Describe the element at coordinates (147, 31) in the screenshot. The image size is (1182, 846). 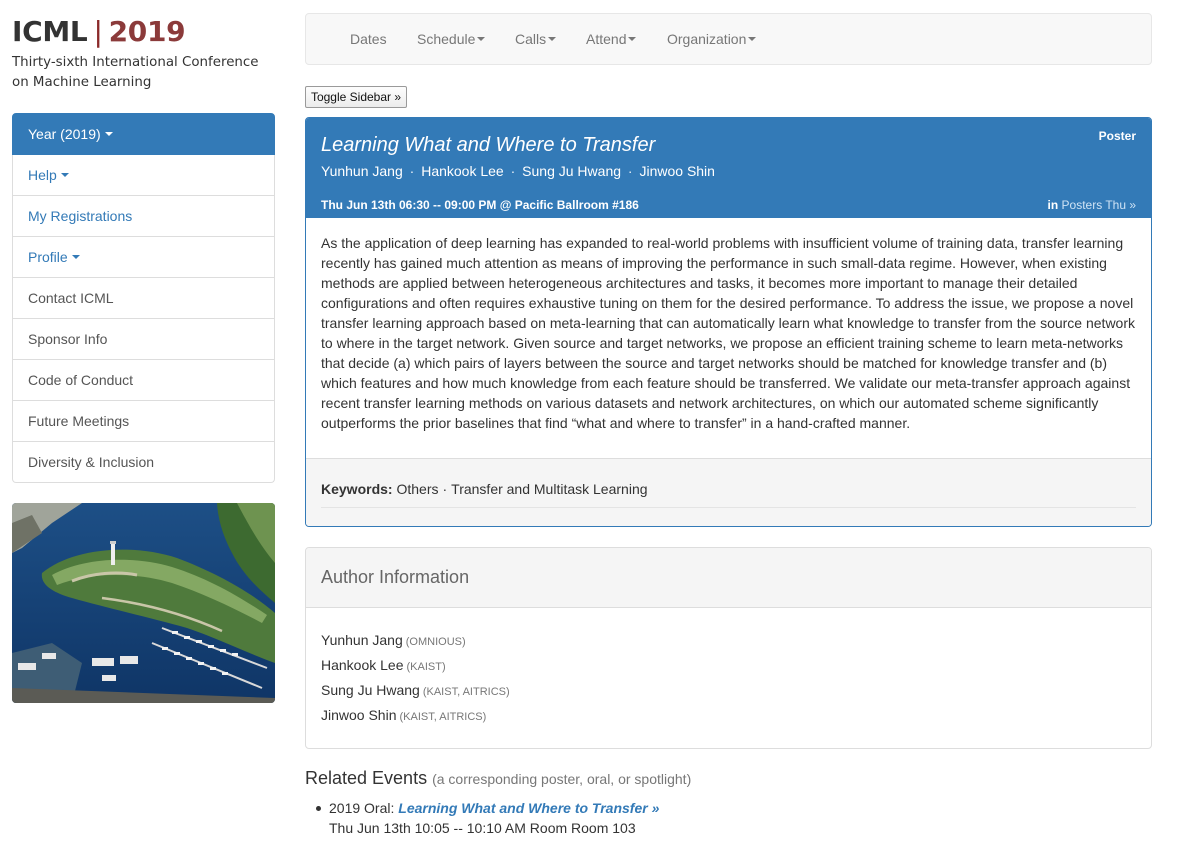
I see `logo-year: 2019` at that location.